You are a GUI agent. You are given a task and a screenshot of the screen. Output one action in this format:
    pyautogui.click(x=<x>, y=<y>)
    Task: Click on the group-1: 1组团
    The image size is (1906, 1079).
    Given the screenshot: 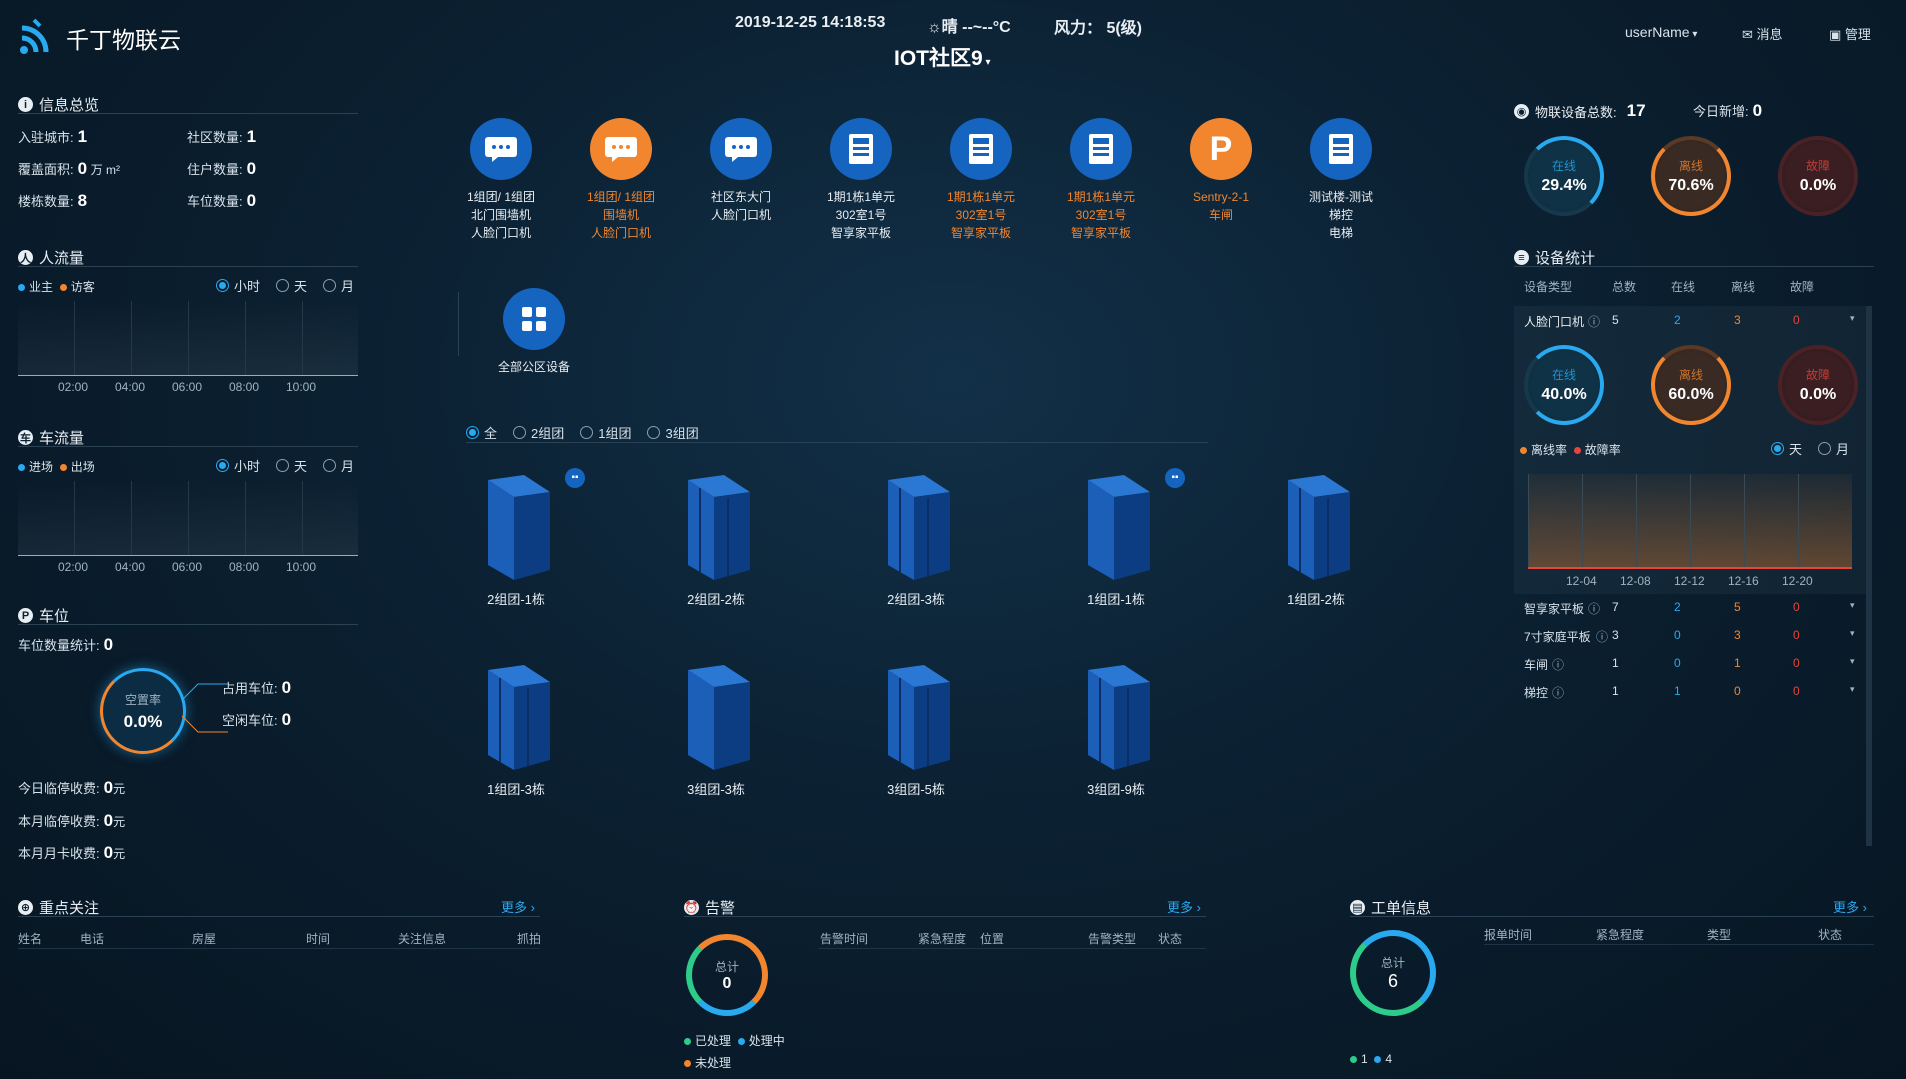 What is the action you would take?
    pyautogui.click(x=605, y=432)
    